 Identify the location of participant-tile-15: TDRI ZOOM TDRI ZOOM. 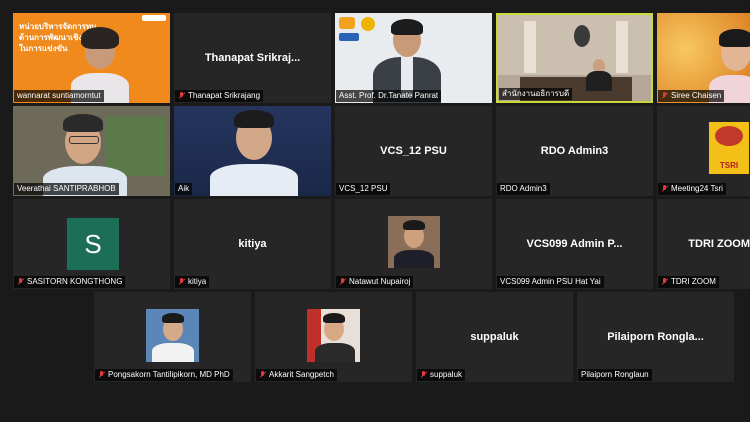
(703, 244).